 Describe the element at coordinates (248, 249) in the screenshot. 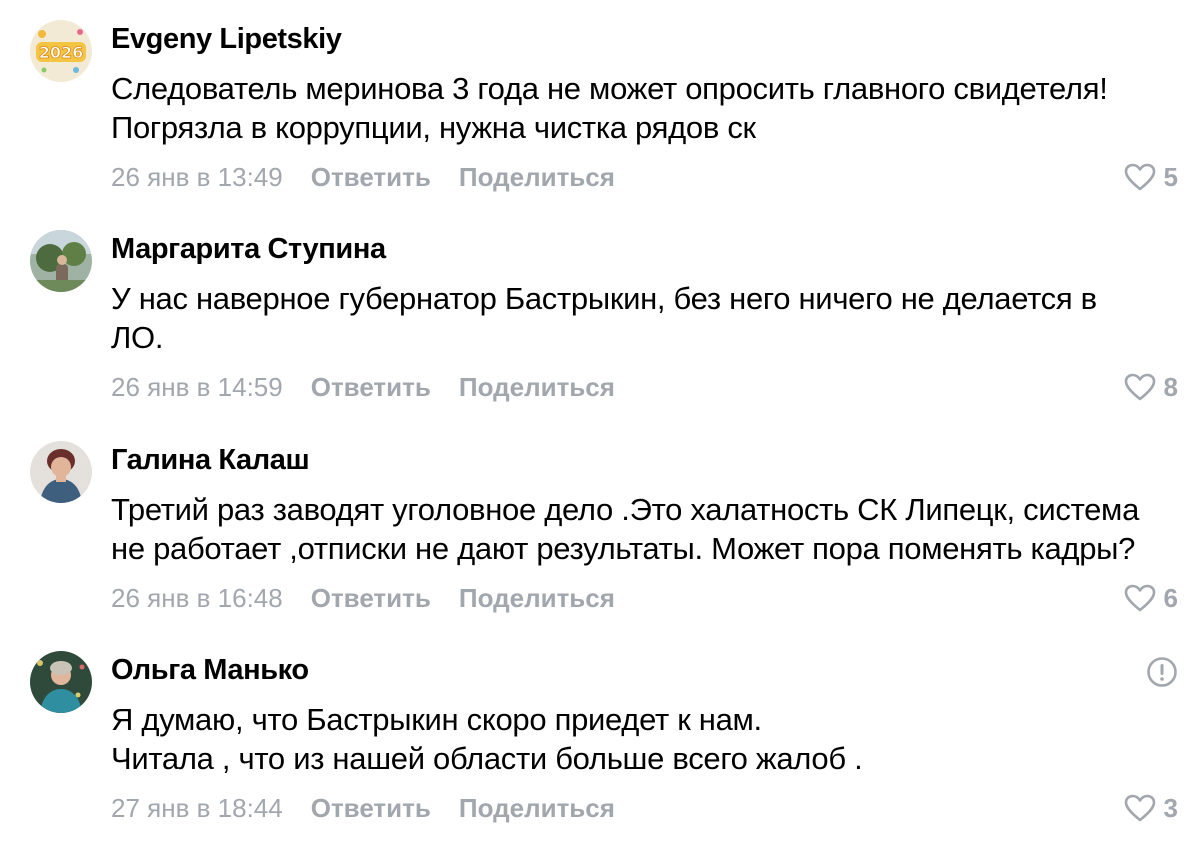

I see `comment-author: Маргарита Ступина` at that location.